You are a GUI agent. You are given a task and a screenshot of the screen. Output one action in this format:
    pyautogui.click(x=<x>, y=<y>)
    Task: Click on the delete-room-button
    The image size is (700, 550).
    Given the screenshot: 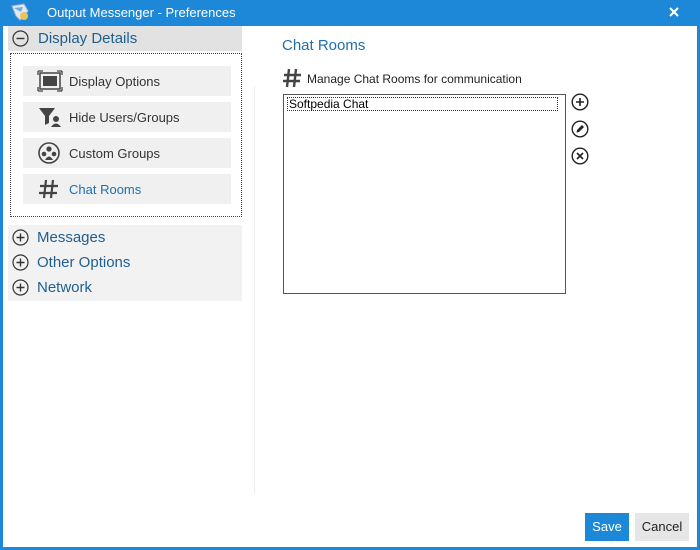 What is the action you would take?
    pyautogui.click(x=580, y=156)
    